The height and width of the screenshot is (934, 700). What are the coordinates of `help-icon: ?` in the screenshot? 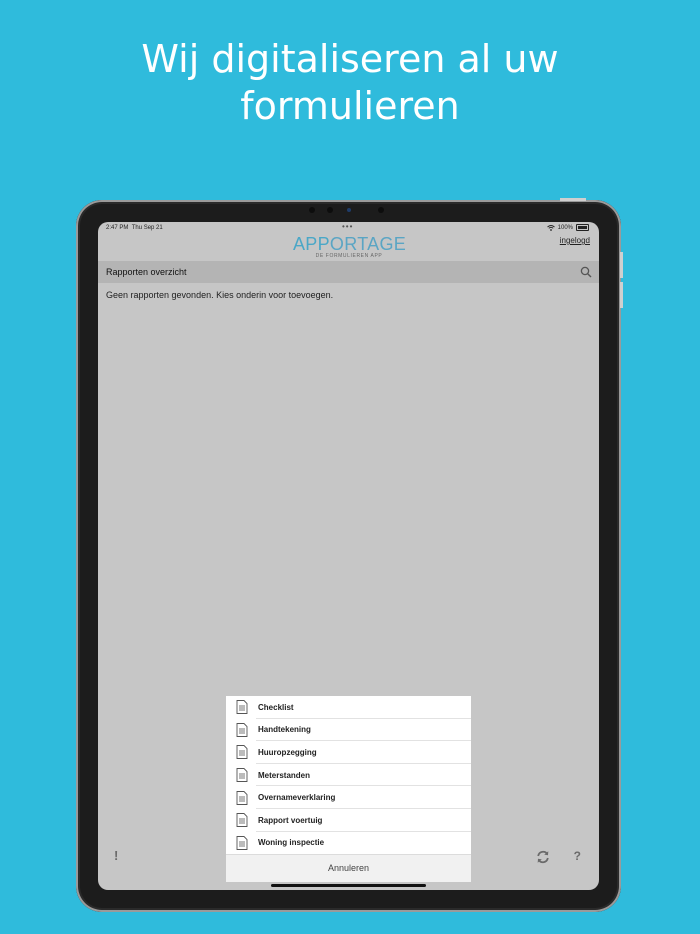 It's located at (577, 856).